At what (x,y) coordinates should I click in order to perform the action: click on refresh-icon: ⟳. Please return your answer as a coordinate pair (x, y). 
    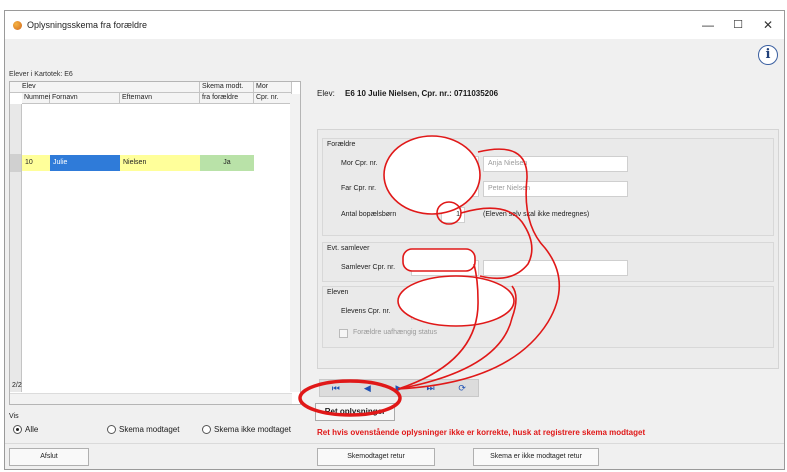
    Looking at the image, I should click on (462, 388).